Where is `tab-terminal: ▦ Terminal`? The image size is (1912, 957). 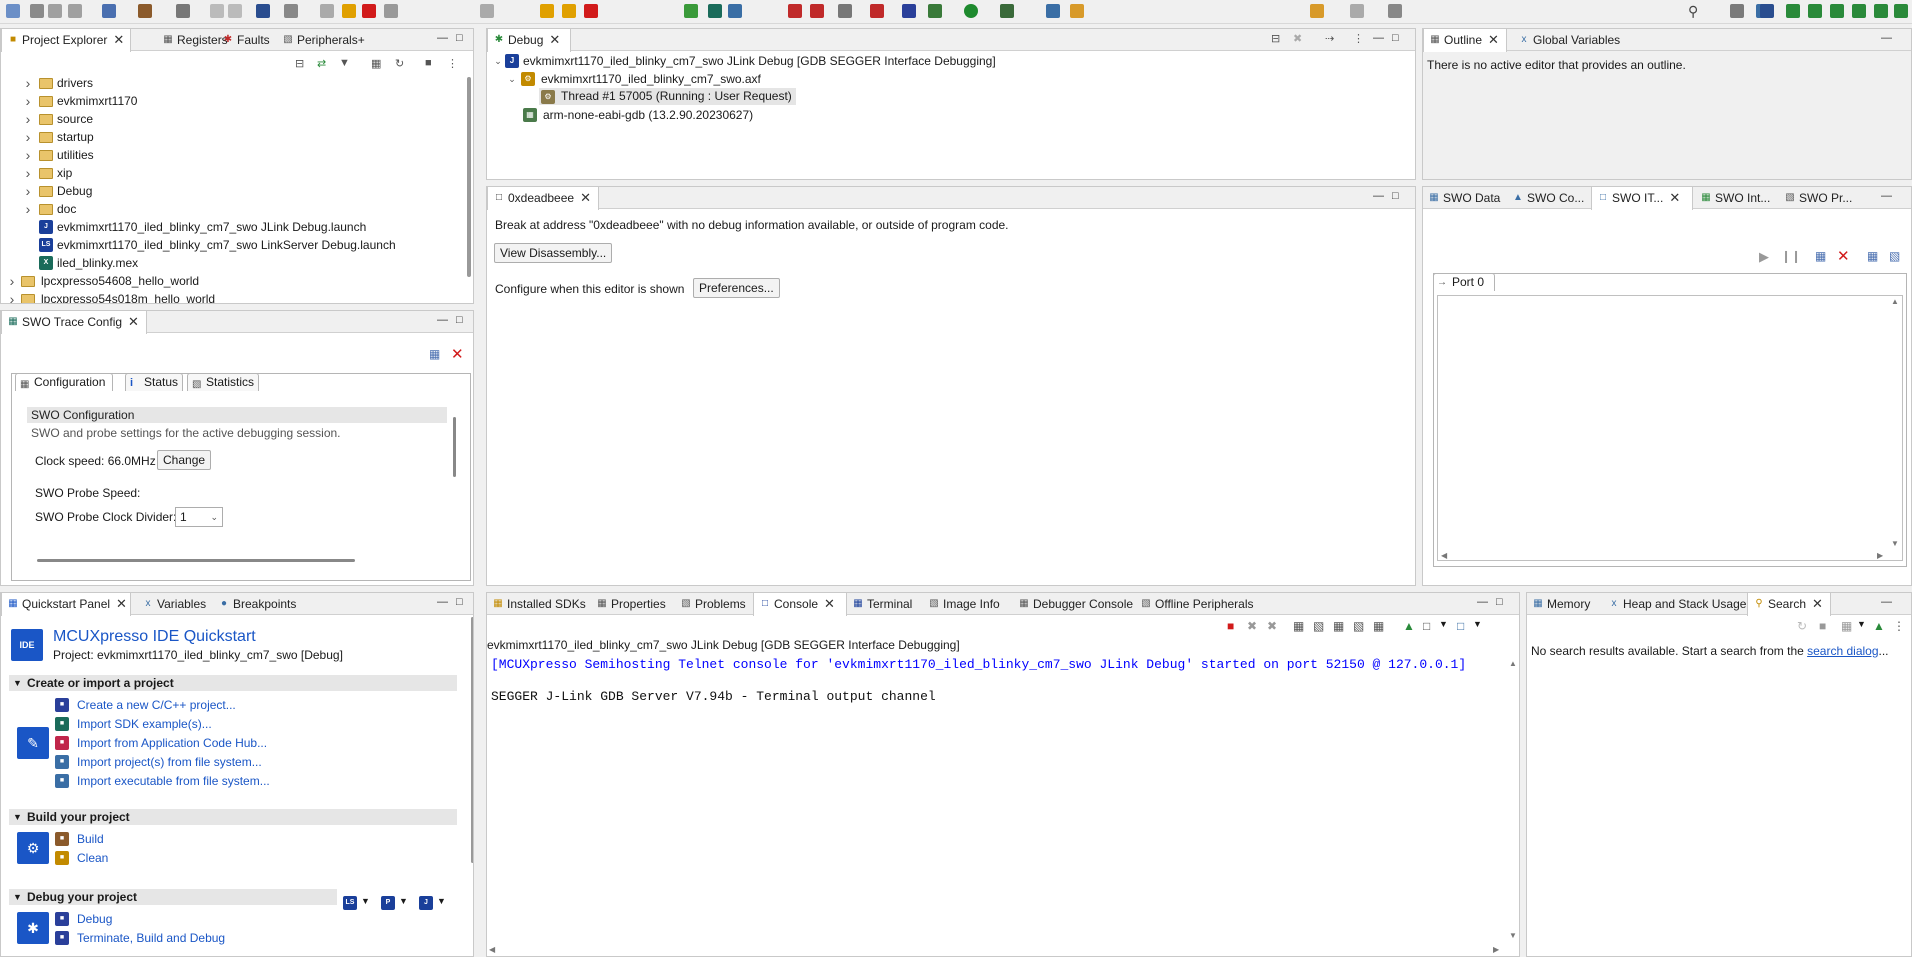
tab-terminal: ▦ Terminal is located at coordinates (879, 604).